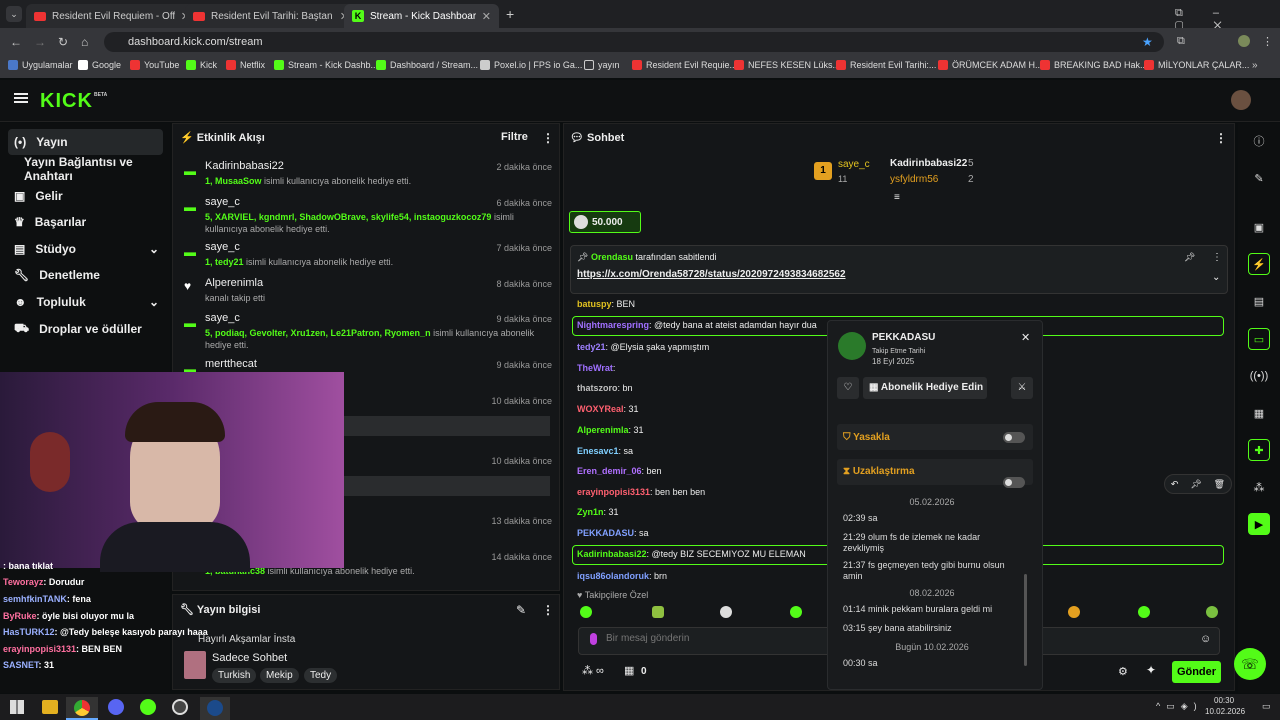 The height and width of the screenshot is (720, 1280). Describe the element at coordinates (1205, 639) in the screenshot. I see `emoji-icon: ☺` at that location.